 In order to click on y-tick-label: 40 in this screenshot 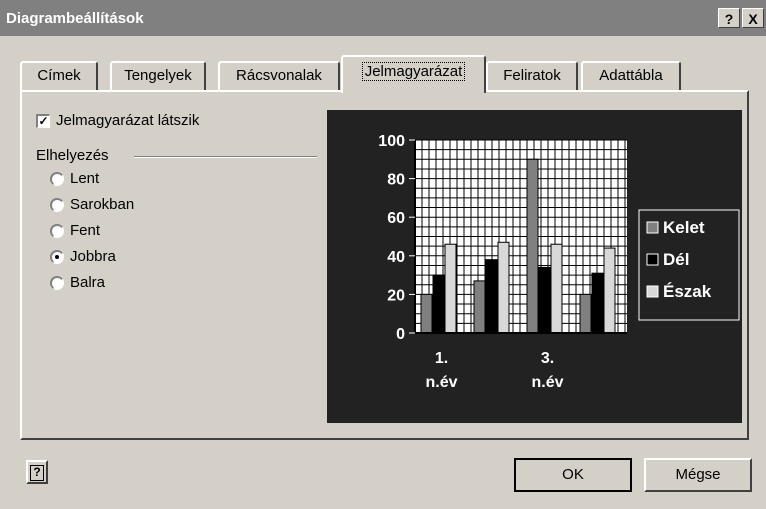, I will do `click(396, 257)`.